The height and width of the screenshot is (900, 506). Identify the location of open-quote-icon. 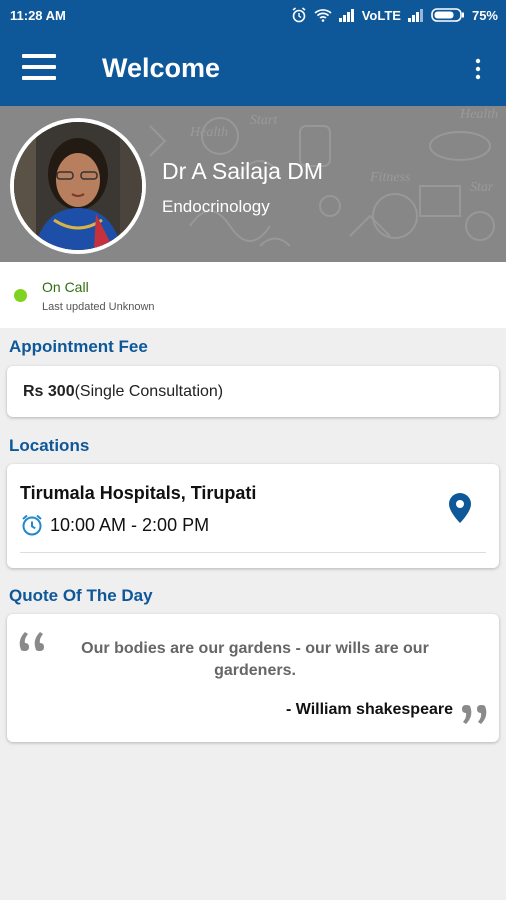
(31, 641).